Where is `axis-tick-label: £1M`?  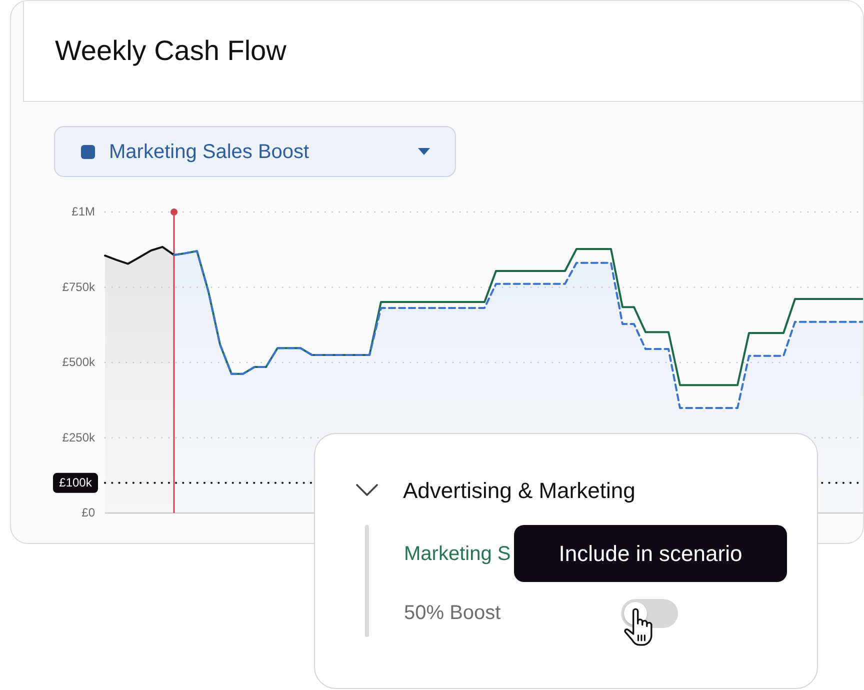 axis-tick-label: £1M is located at coordinates (83, 211).